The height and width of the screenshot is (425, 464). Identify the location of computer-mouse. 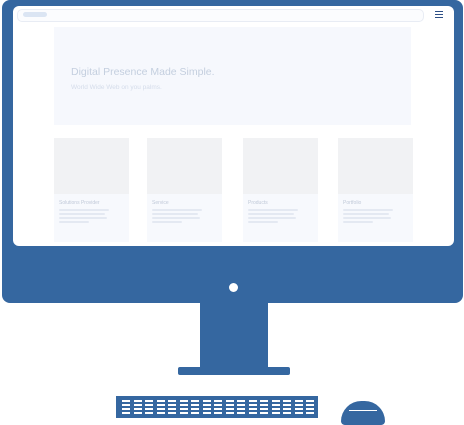
(363, 413).